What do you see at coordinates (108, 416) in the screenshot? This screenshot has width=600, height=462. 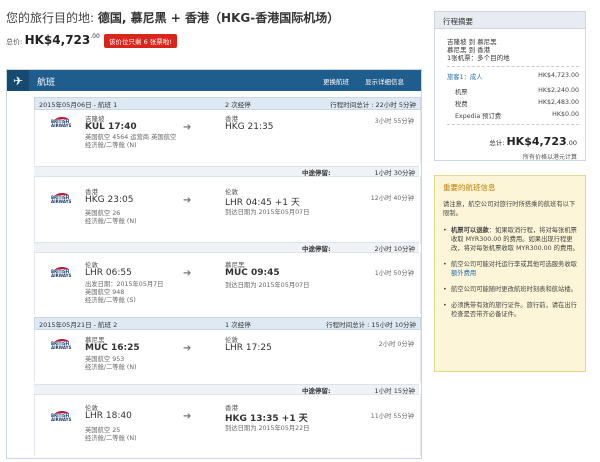 I see `departure-time: LHR 18:40` at bounding box center [108, 416].